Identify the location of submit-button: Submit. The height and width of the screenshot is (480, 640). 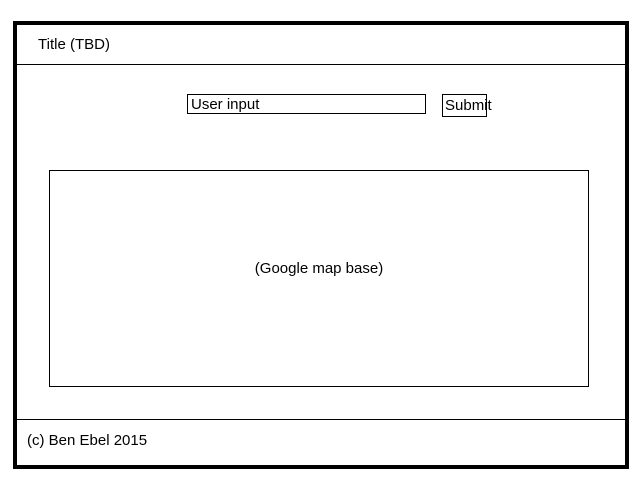
(467, 105).